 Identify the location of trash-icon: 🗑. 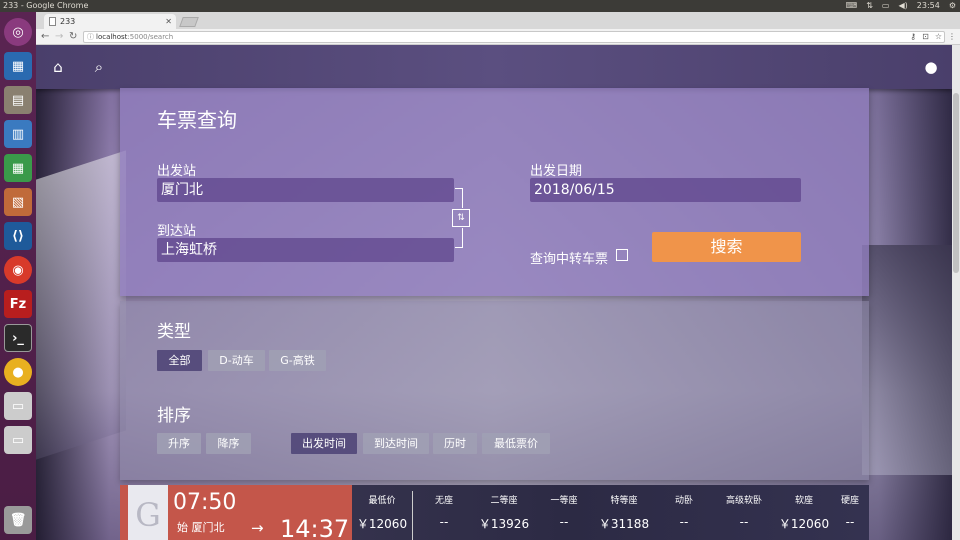
(18, 520).